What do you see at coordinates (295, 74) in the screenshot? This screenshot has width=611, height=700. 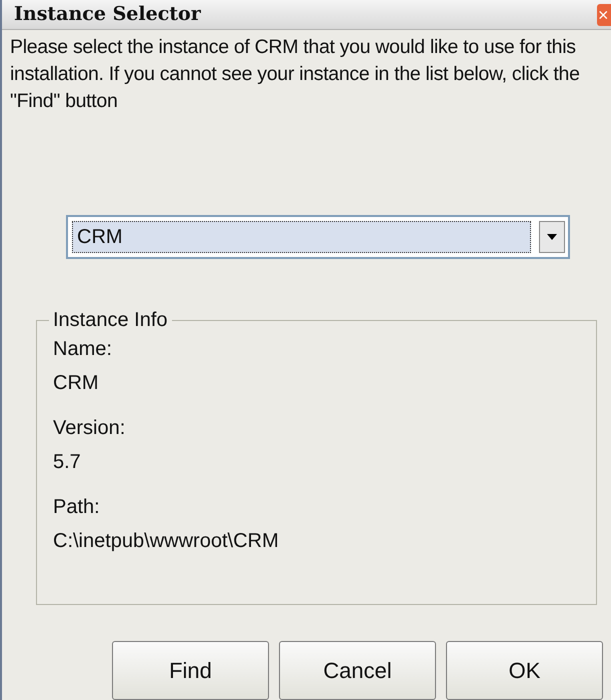 I see `instruction-text: Please select the instance of CRM that you would like to use for this installation. If you cannot see your instance in the list below, click the "Find" button` at bounding box center [295, 74].